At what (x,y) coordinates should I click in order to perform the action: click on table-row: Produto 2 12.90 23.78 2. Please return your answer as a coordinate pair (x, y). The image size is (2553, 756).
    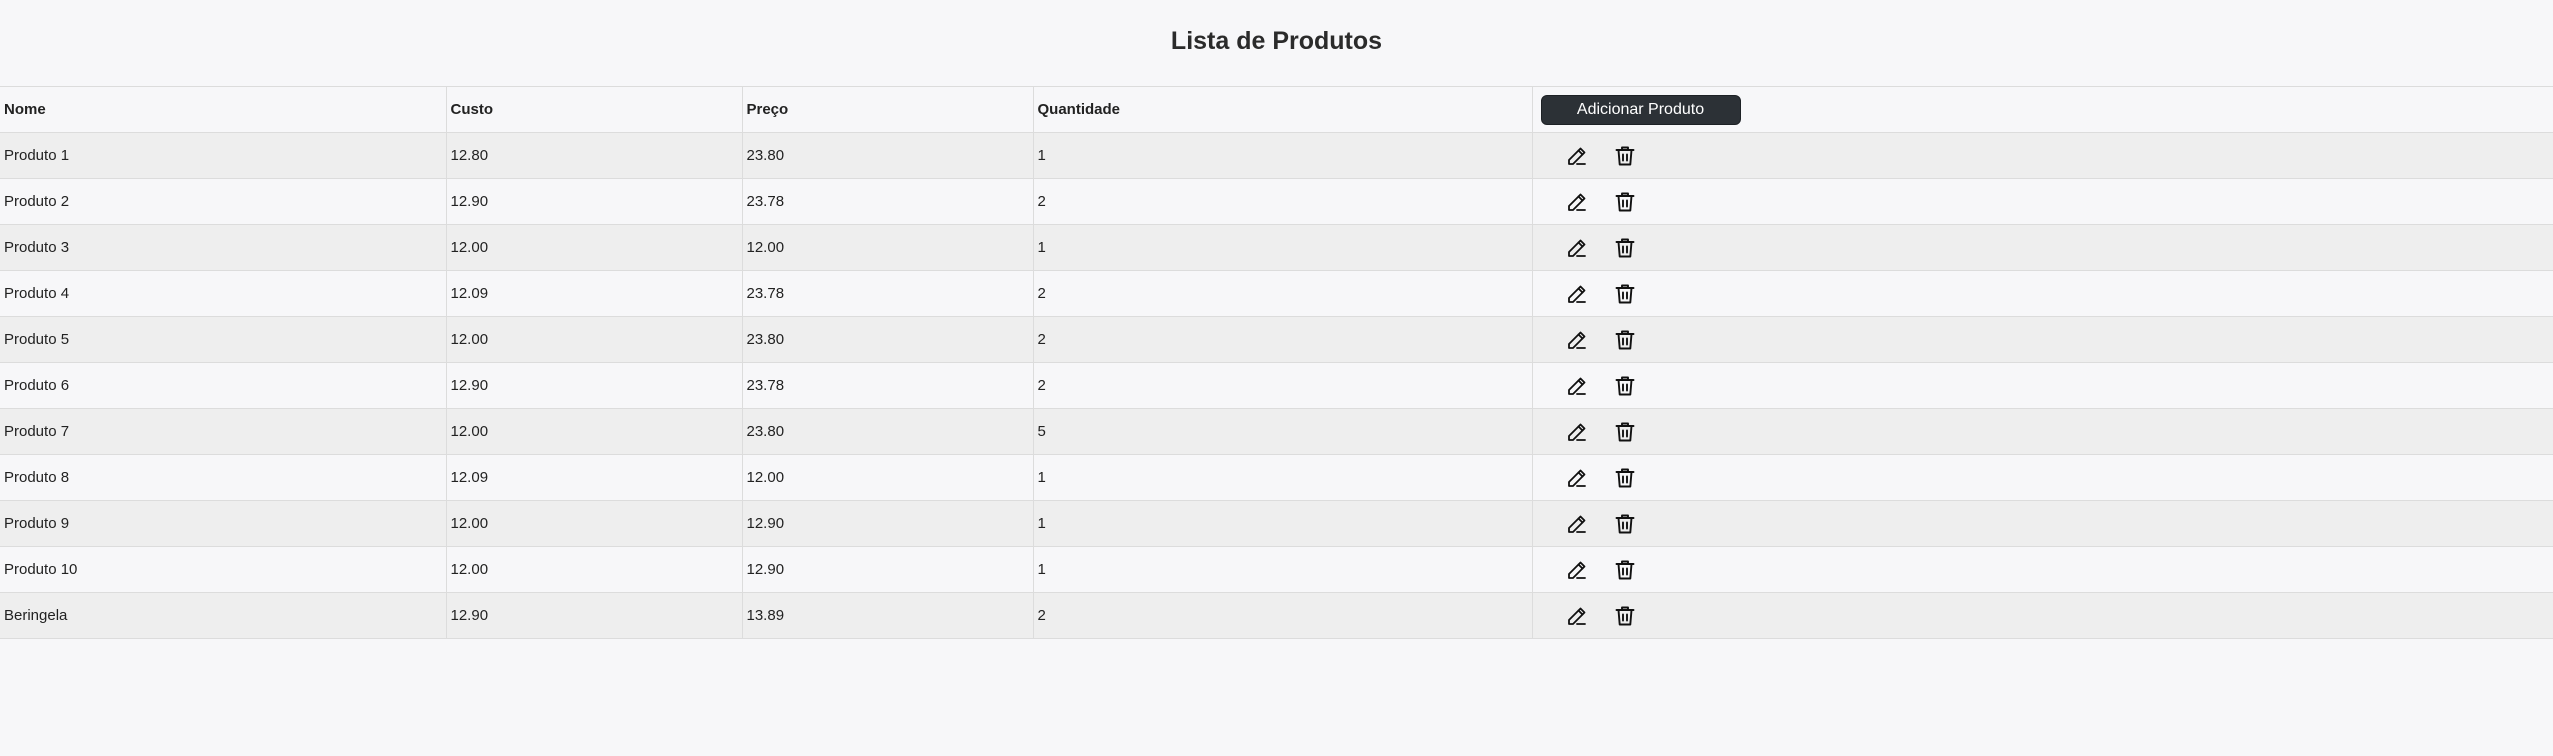
    Looking at the image, I should click on (1276, 201).